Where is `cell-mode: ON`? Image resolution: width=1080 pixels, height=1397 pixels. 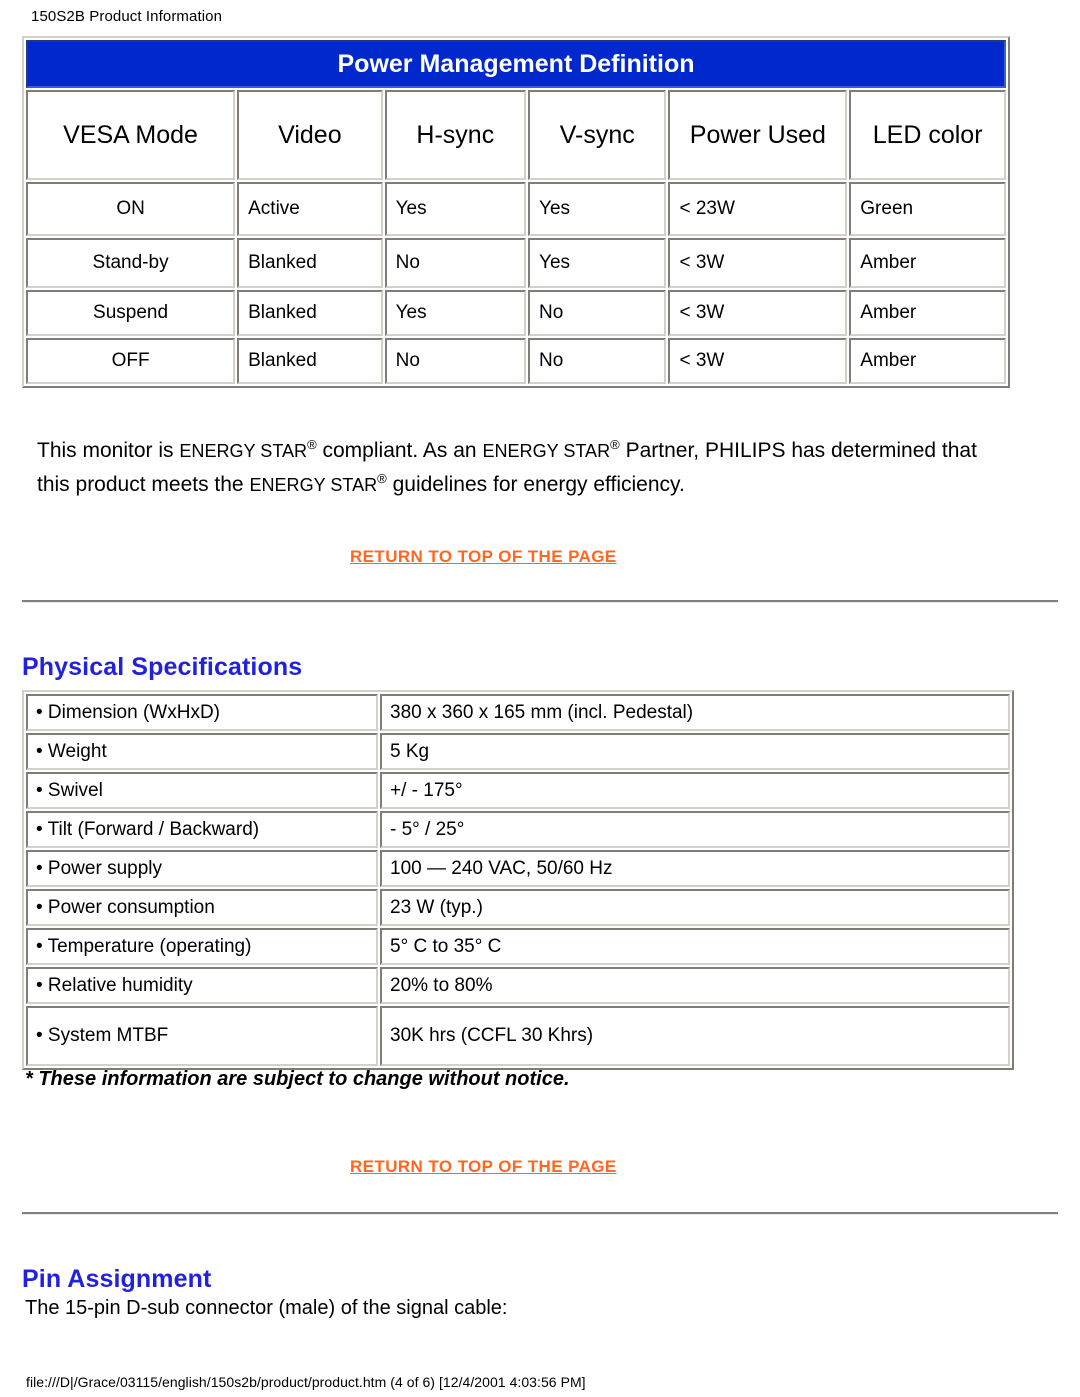 cell-mode: ON is located at coordinates (131, 209).